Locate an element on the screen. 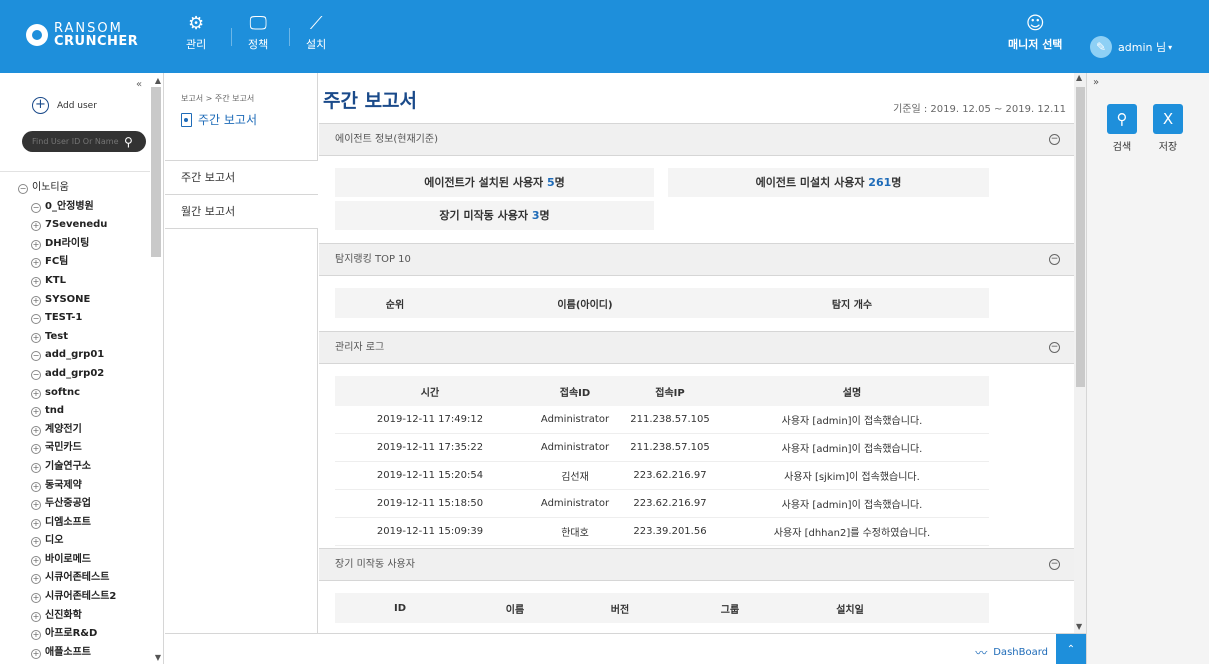  scrollbar-thumb is located at coordinates (1080, 237).